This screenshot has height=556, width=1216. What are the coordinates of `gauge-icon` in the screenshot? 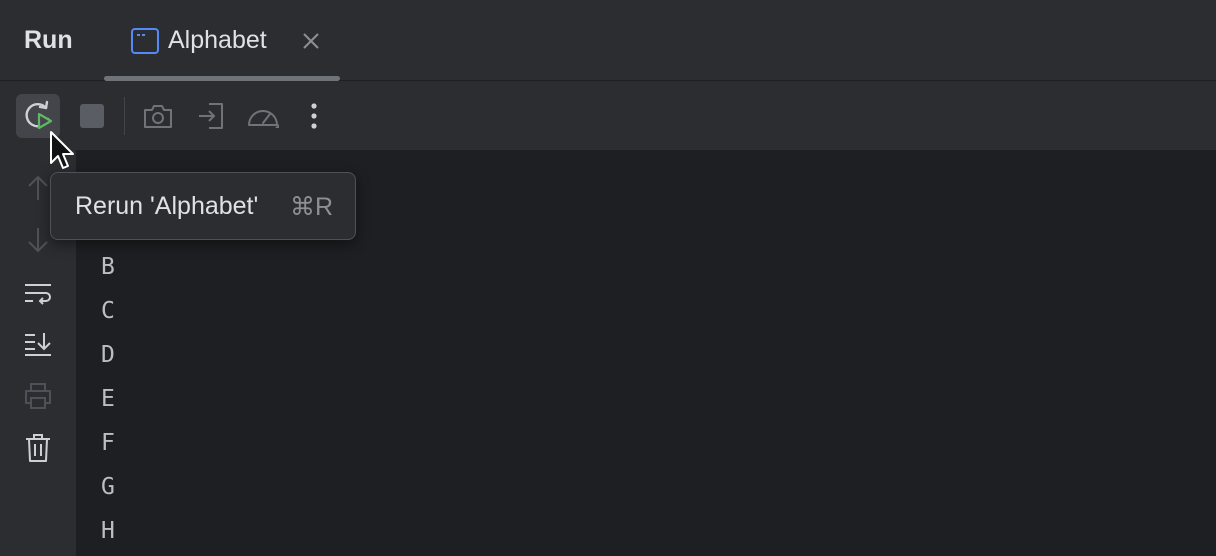 It's located at (263, 116).